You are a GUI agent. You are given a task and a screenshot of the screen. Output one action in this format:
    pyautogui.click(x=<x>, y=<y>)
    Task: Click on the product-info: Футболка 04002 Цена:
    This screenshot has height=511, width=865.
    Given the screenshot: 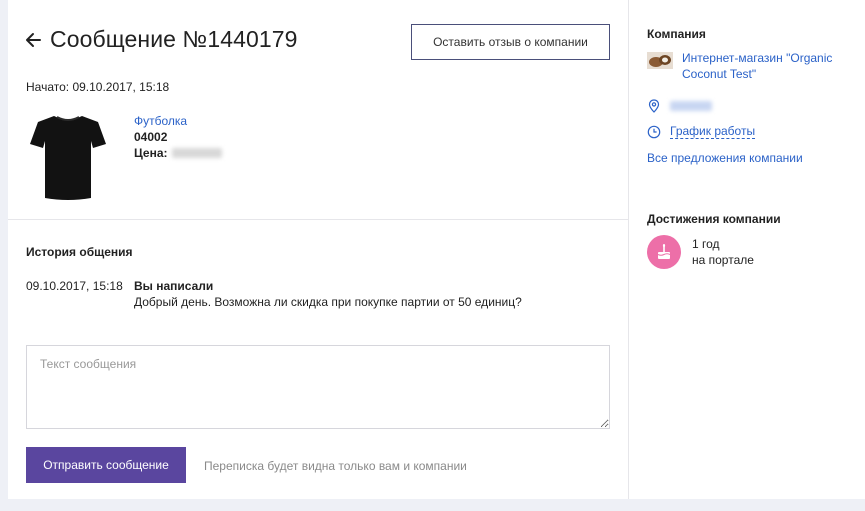 What is the action you would take?
    pyautogui.click(x=178, y=156)
    